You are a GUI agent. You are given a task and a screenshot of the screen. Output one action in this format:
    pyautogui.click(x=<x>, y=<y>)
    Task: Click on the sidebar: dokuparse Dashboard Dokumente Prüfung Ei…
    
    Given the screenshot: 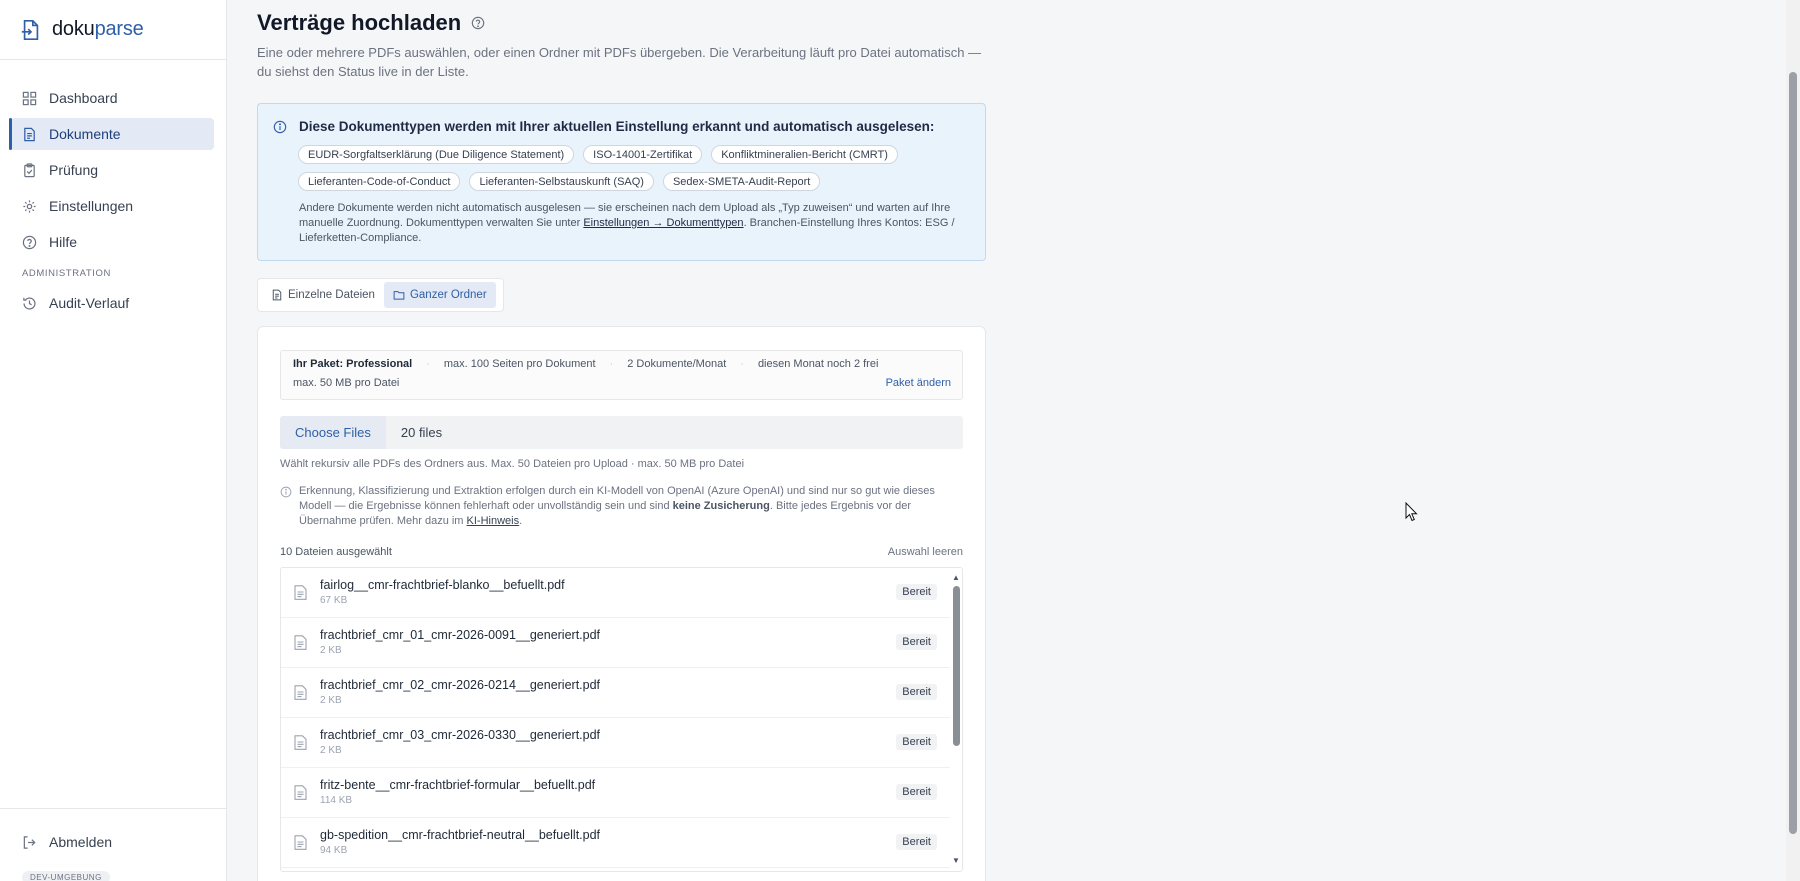 What is the action you would take?
    pyautogui.click(x=113, y=440)
    